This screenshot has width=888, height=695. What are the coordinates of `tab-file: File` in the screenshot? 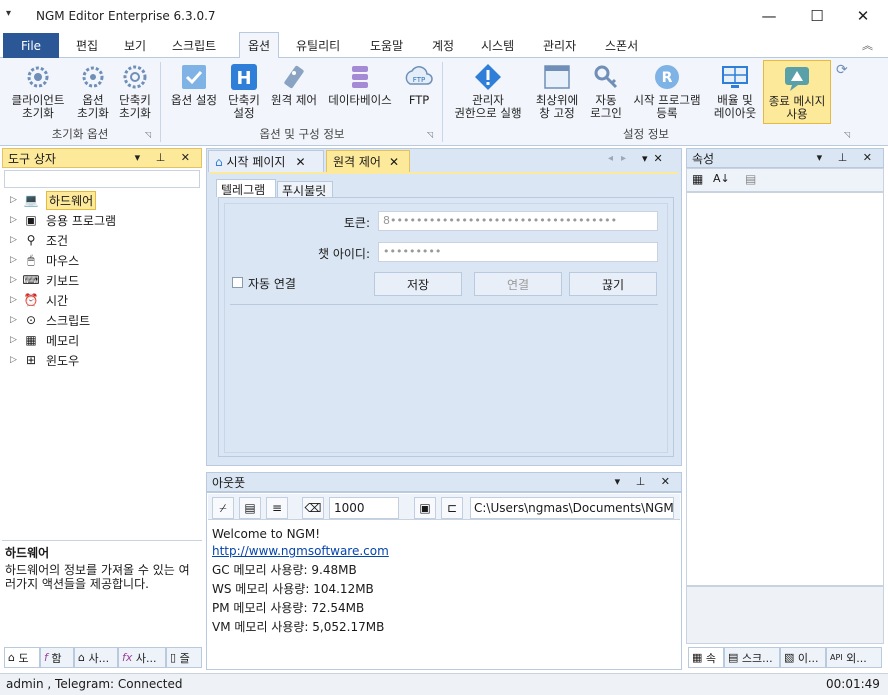 It's located at (31, 45).